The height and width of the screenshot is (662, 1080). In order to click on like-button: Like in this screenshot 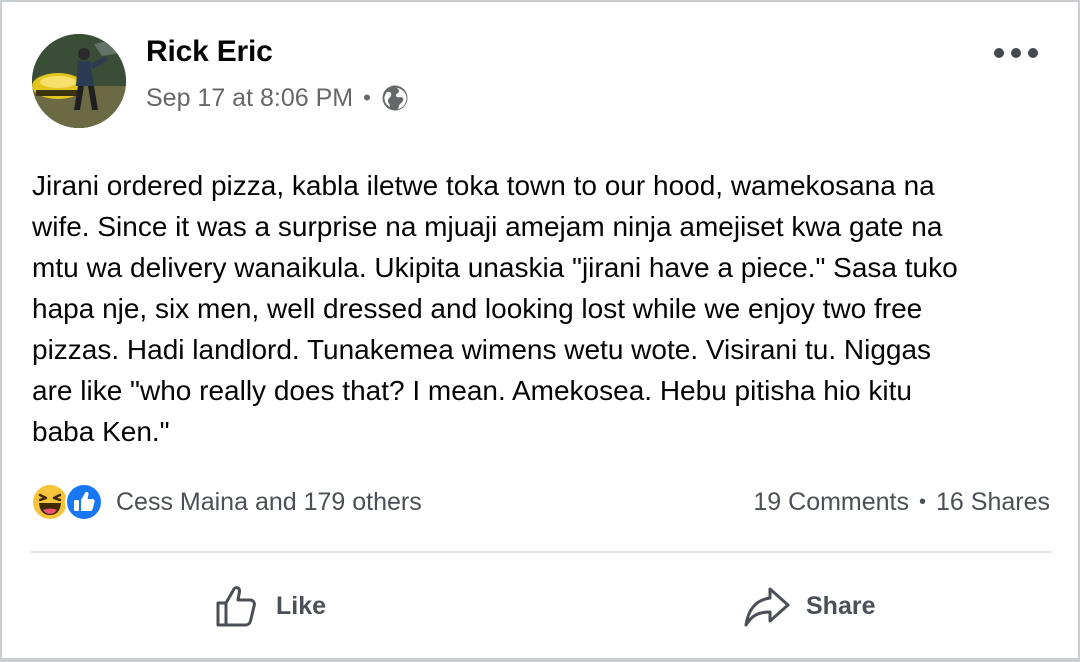, I will do `click(269, 606)`.